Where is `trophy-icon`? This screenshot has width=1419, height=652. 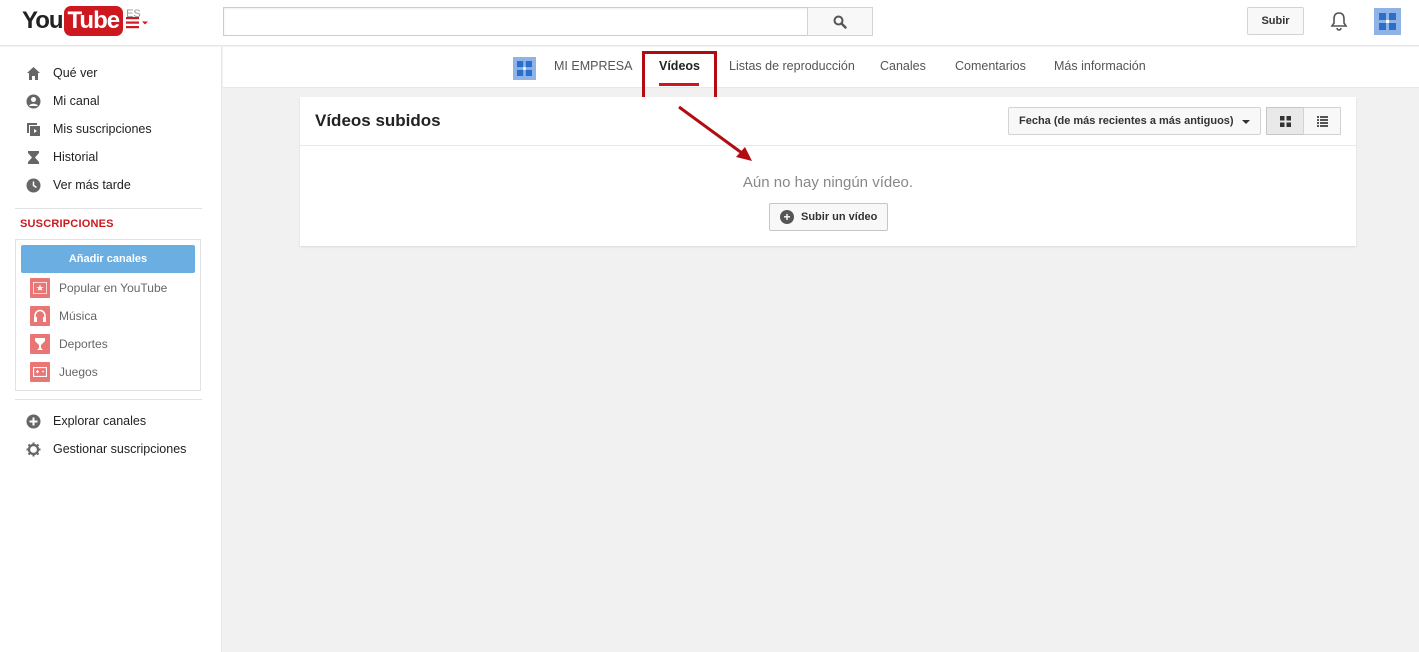
trophy-icon is located at coordinates (40, 344).